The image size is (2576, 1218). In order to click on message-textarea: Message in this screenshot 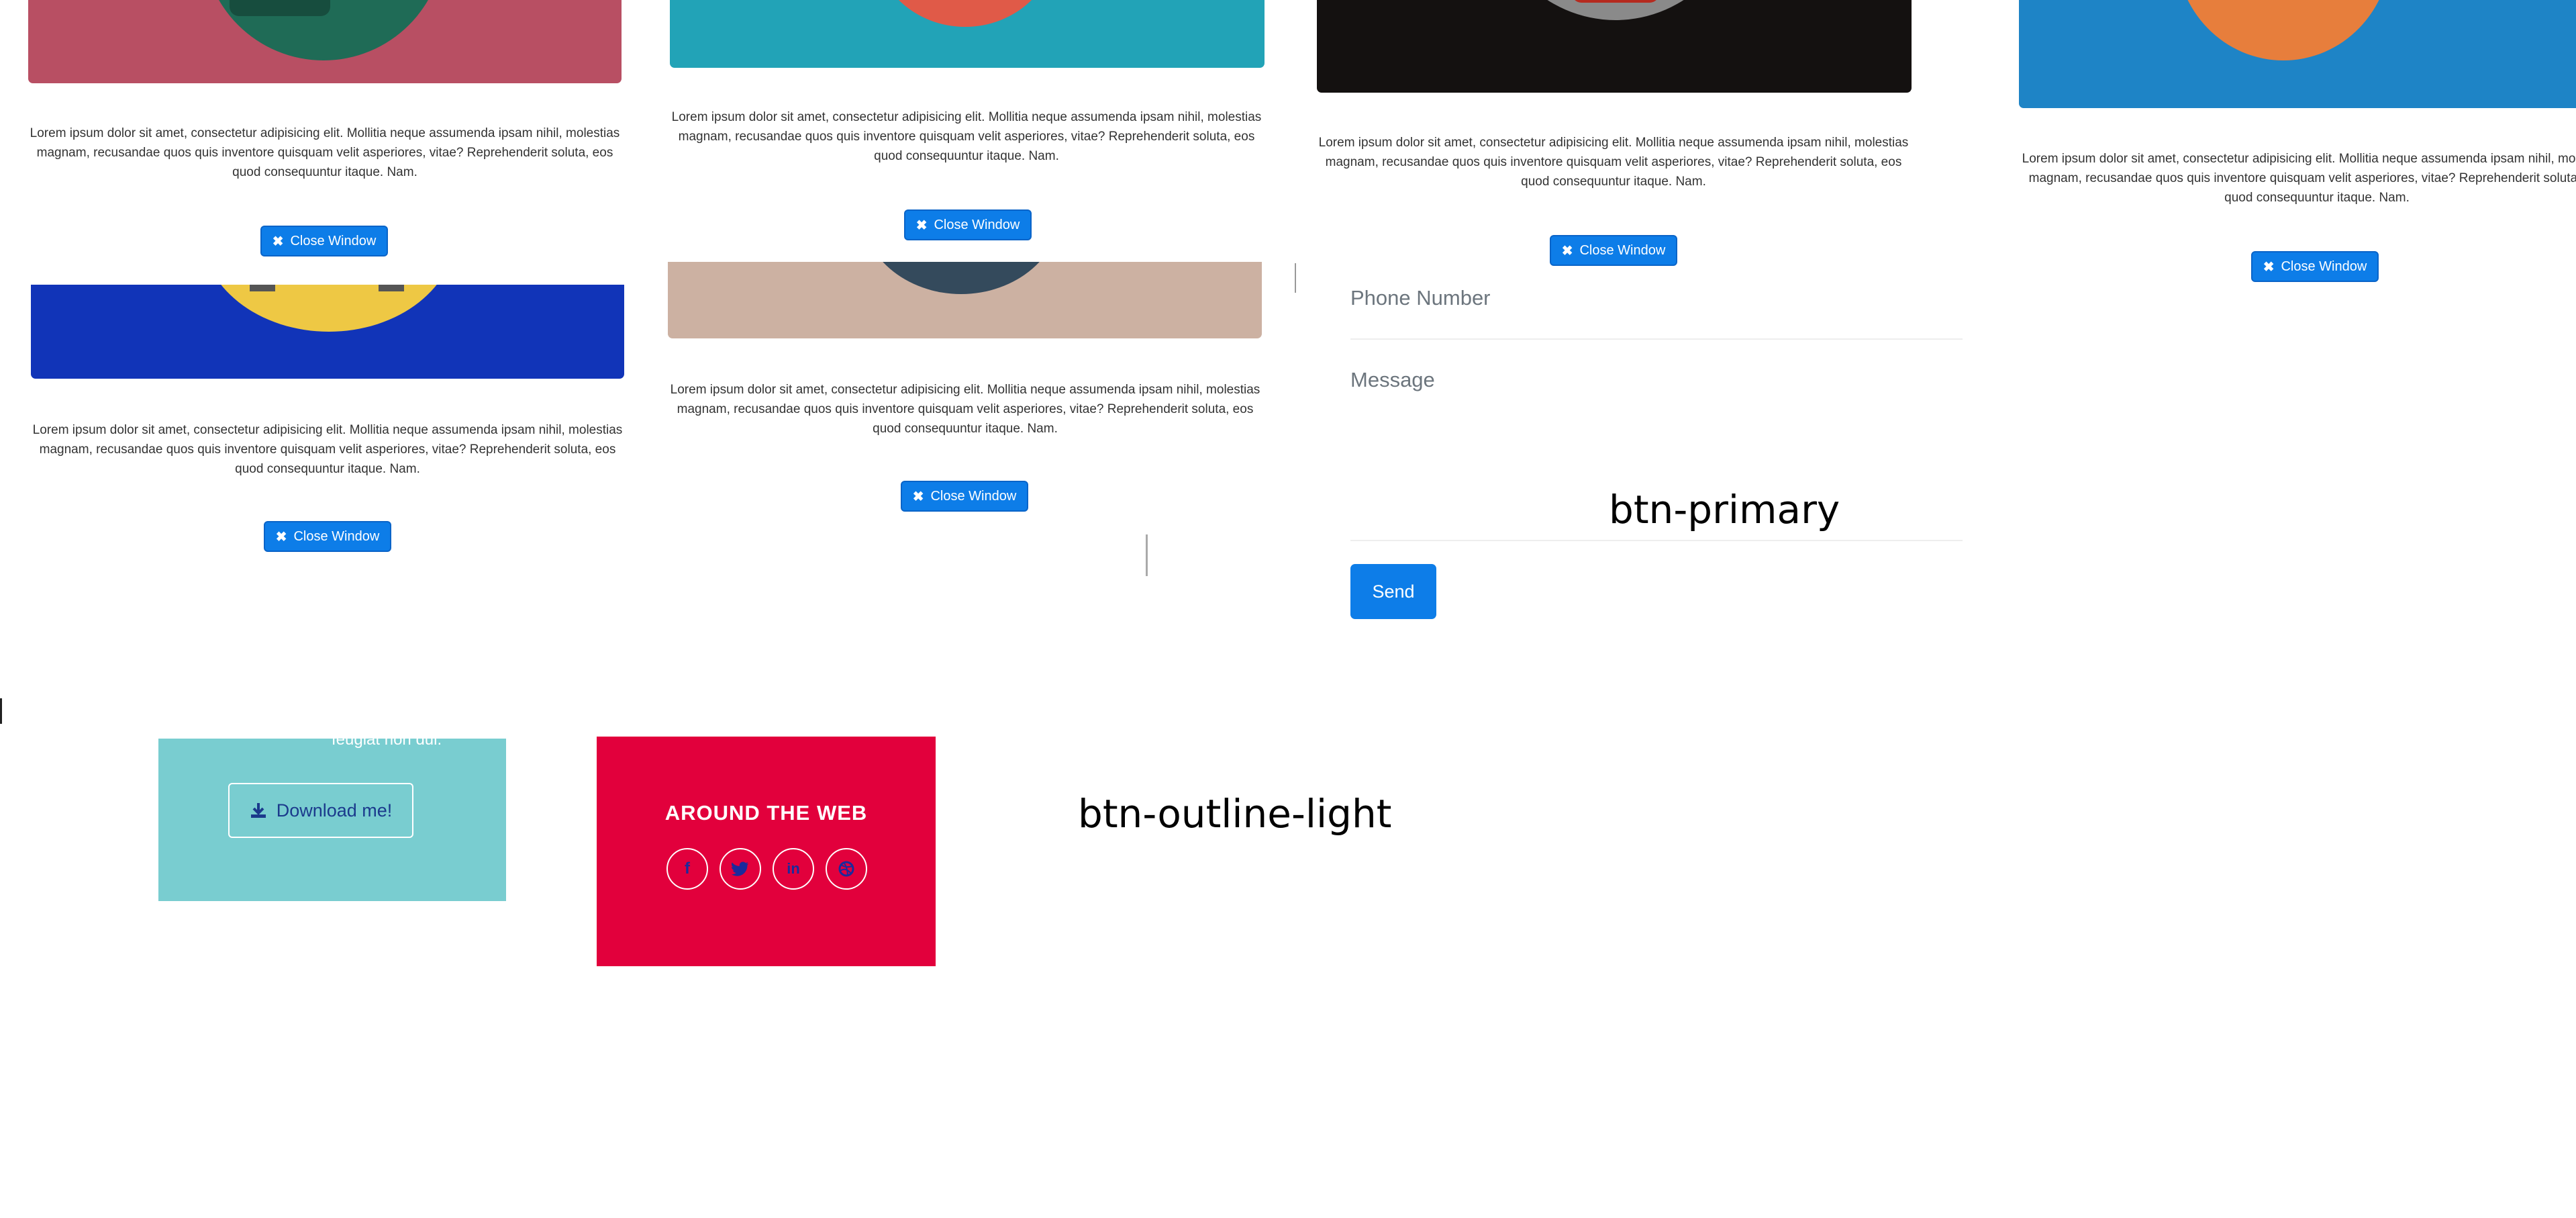, I will do `click(1652, 380)`.